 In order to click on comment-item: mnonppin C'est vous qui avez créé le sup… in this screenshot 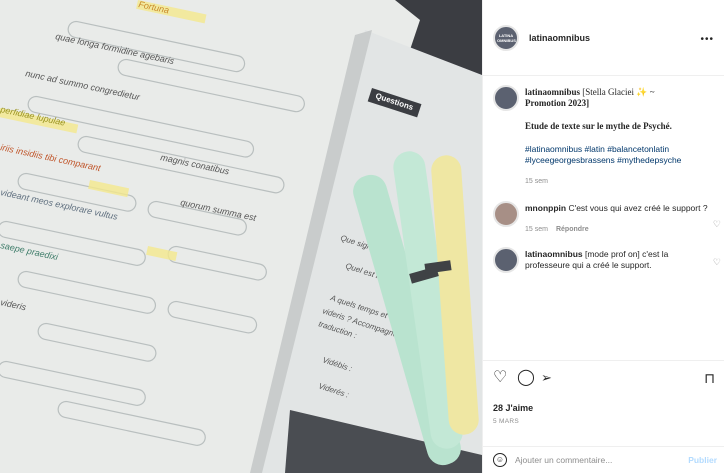, I will do `click(603, 211)`.